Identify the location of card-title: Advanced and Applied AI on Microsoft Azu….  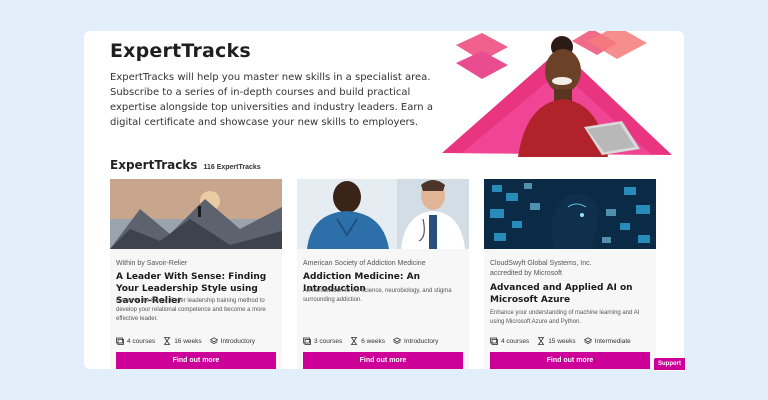
(571, 294).